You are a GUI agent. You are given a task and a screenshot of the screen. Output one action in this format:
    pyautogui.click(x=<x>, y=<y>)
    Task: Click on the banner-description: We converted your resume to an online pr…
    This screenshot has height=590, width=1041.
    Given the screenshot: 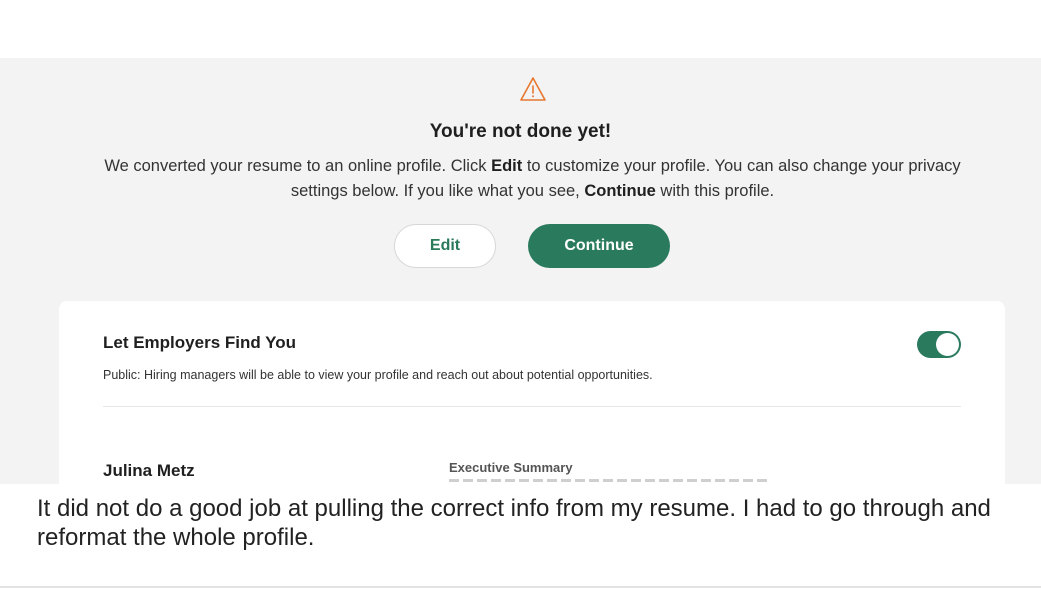 What is the action you would take?
    pyautogui.click(x=532, y=179)
    